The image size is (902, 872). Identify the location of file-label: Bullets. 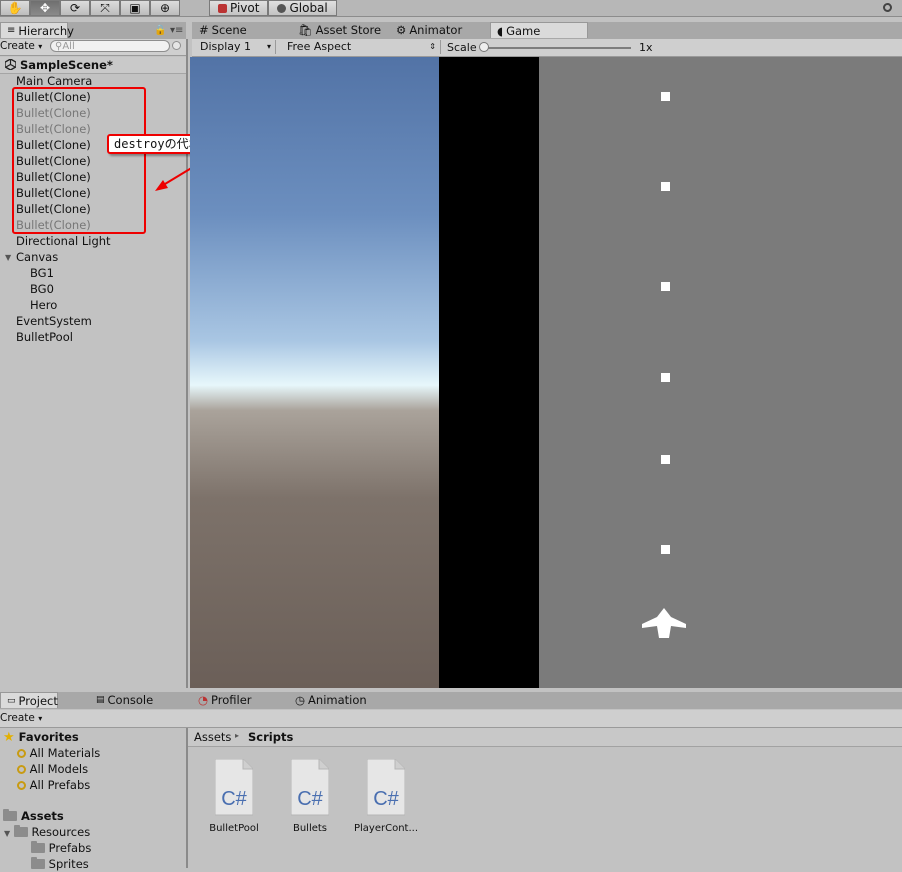
(310, 828).